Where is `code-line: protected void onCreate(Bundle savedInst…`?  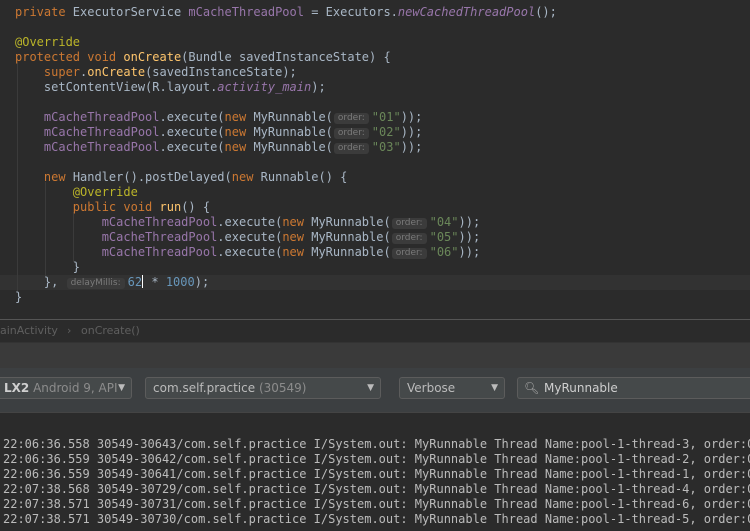
code-line: protected void onCreate(Bundle savedInst… is located at coordinates (203, 57).